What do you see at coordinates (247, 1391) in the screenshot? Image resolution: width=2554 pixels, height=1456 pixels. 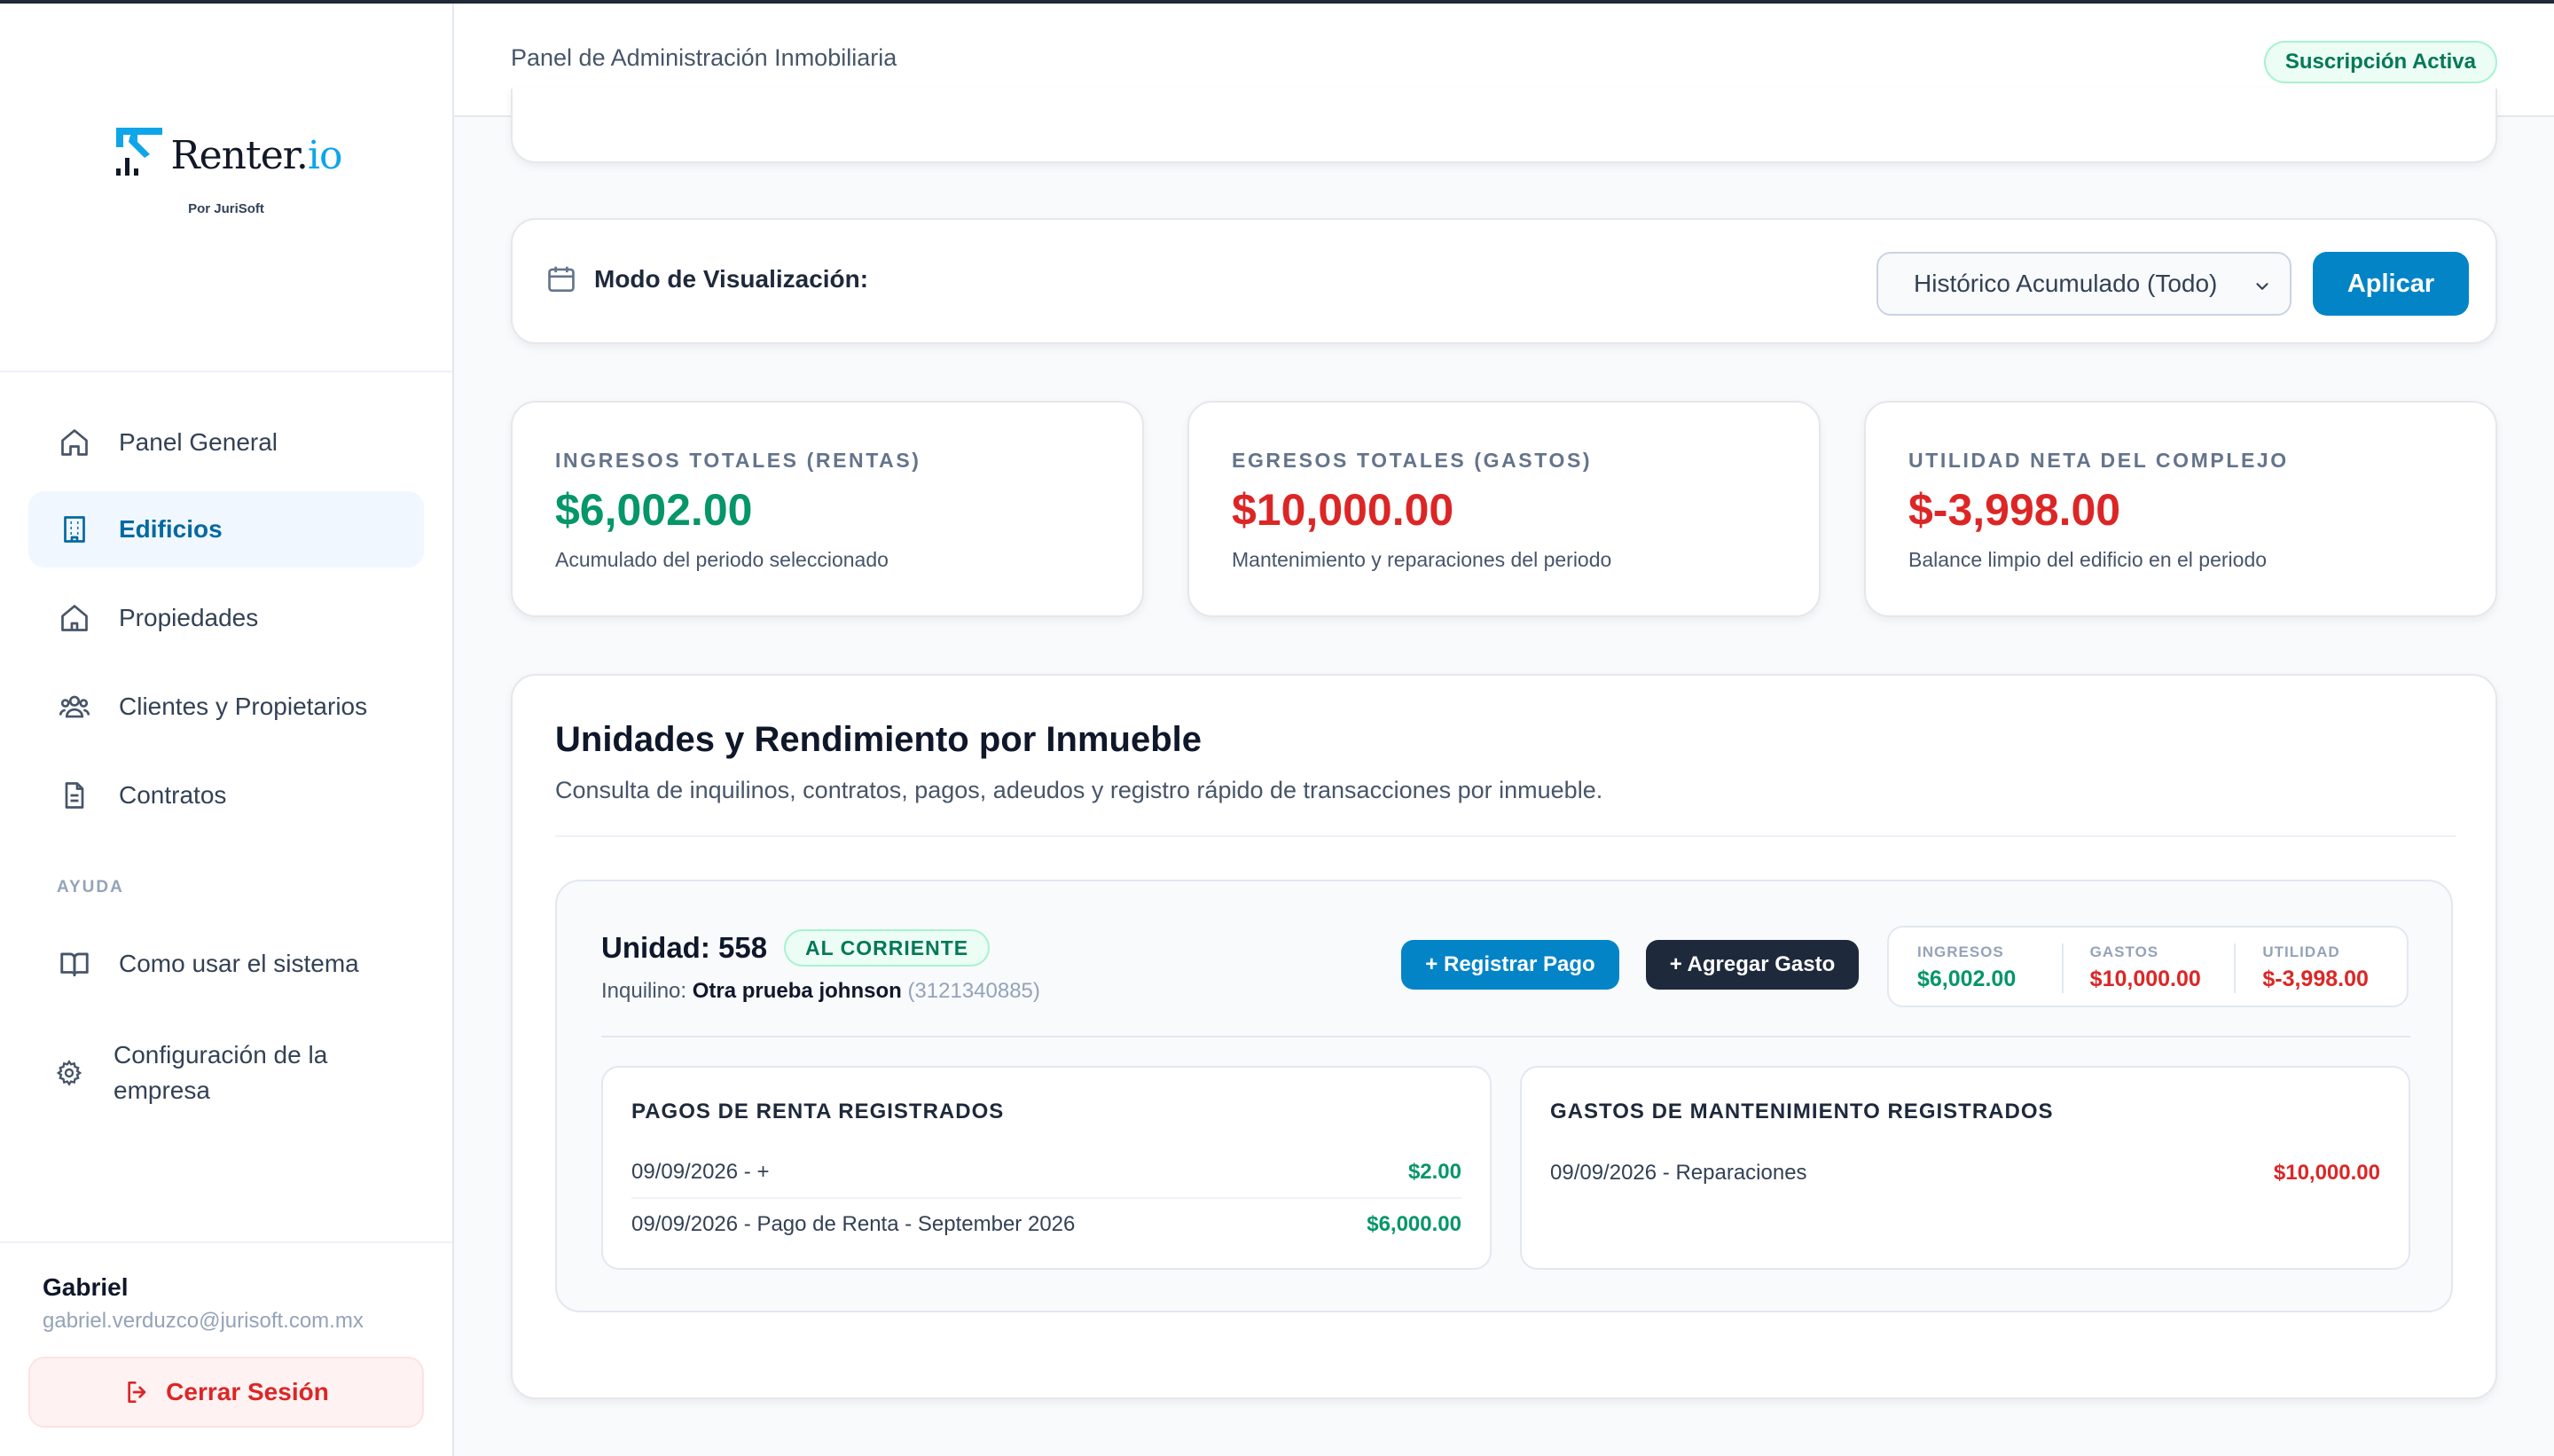 I see `logout-label: Cerrar Sesión` at bounding box center [247, 1391].